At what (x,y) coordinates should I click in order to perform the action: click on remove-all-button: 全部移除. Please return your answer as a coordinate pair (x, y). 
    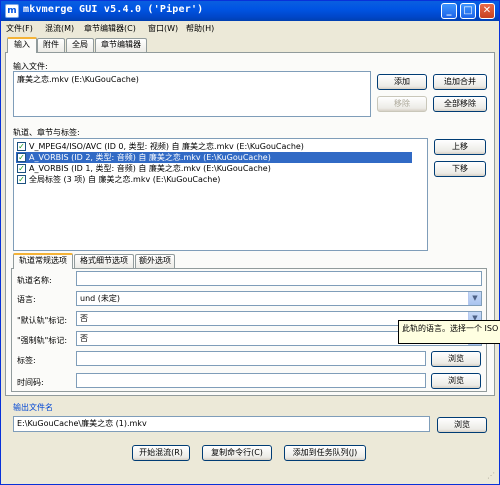
    Looking at the image, I should click on (460, 104).